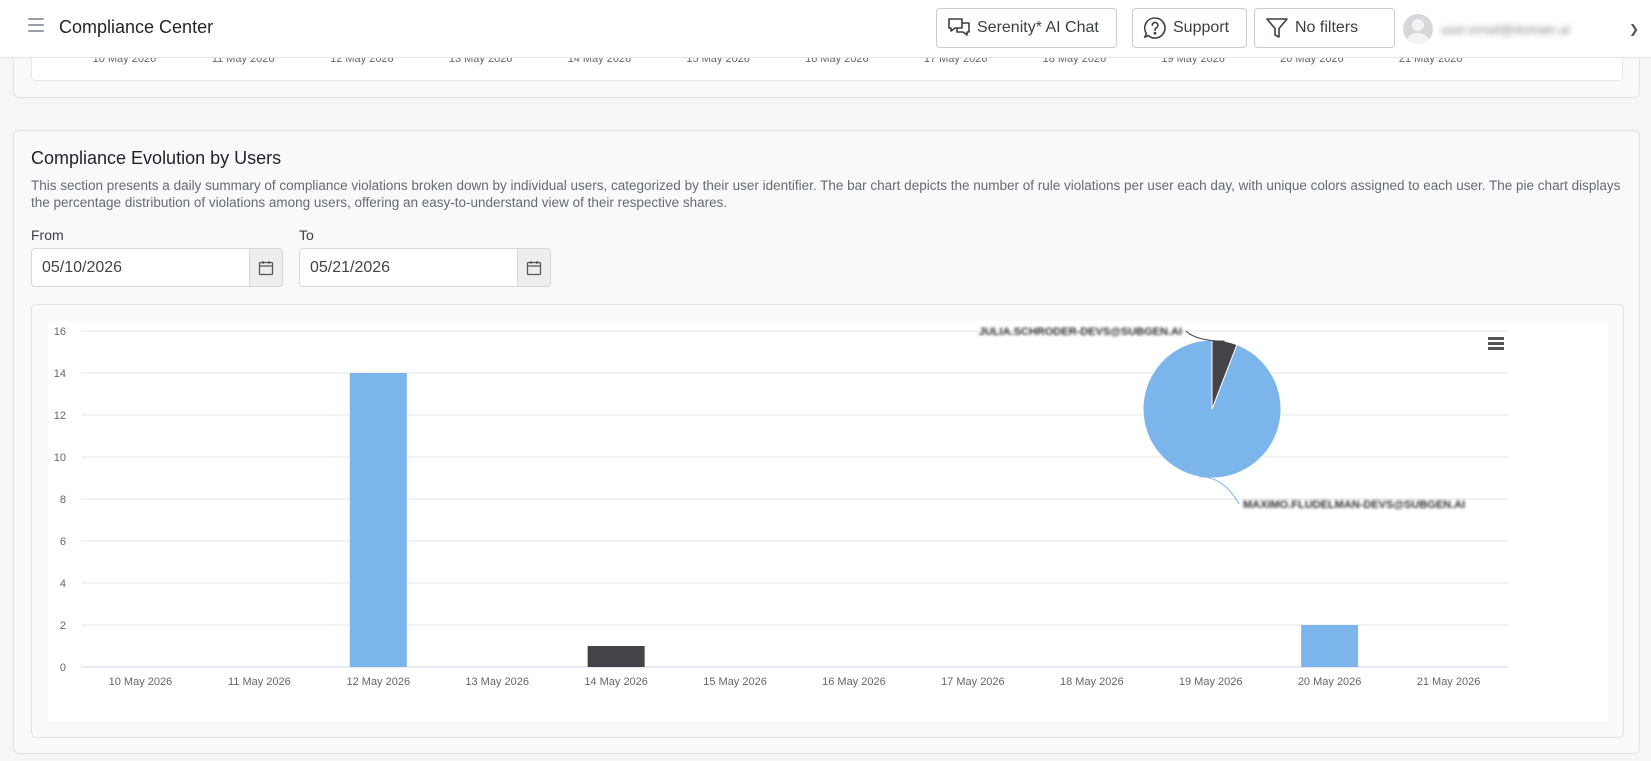 This screenshot has height=761, width=1651. Describe the element at coordinates (60, 374) in the screenshot. I see `y-tick-label: 14` at that location.